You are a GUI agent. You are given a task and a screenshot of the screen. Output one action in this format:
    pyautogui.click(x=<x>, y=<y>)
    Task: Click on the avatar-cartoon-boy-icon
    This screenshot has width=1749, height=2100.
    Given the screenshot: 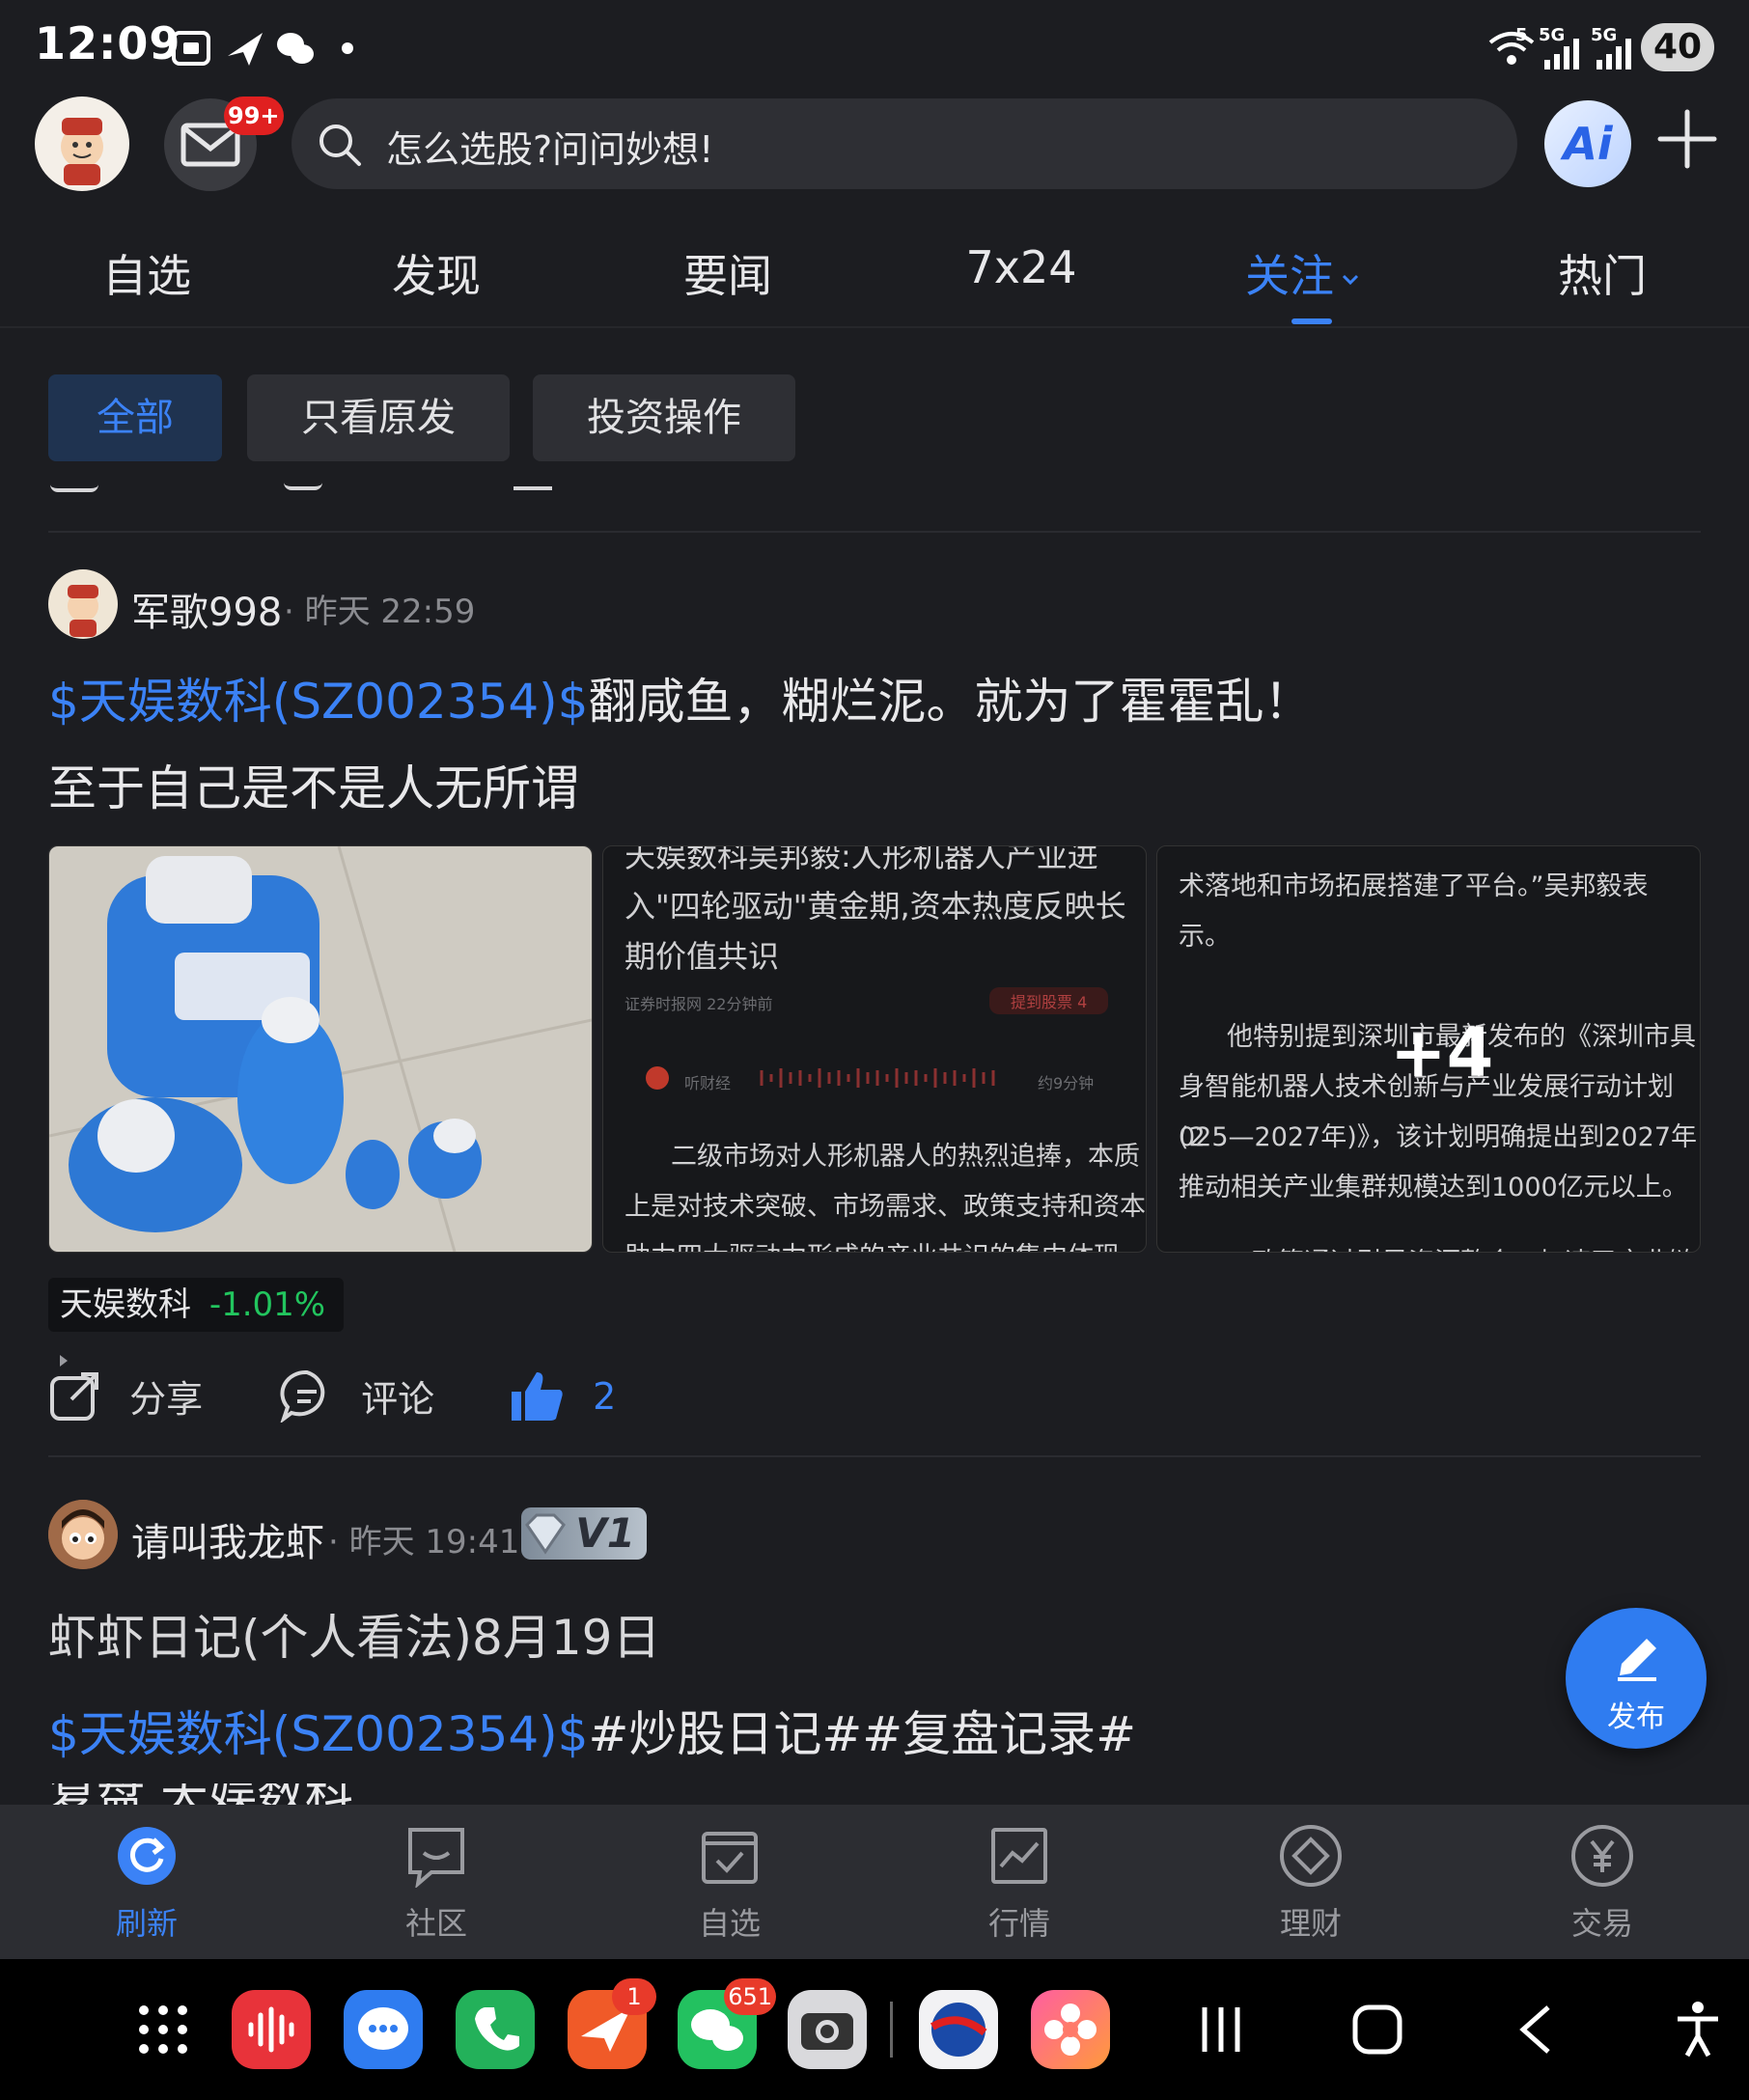 What is the action you would take?
    pyautogui.click(x=83, y=1534)
    